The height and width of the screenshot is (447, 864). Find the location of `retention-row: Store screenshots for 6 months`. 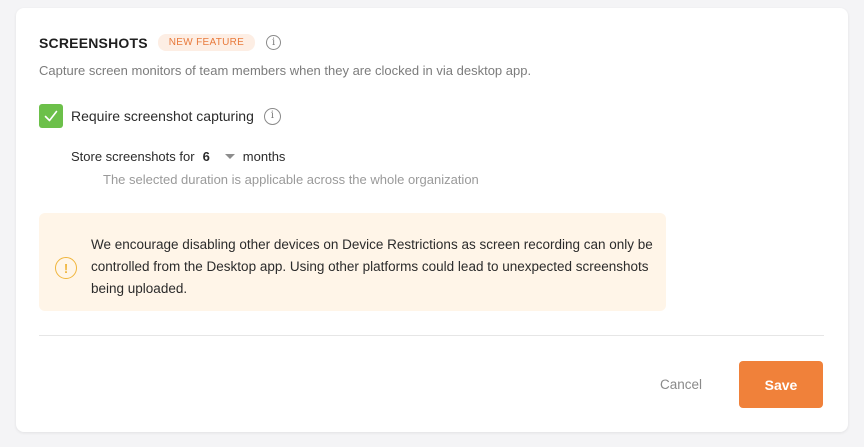

retention-row: Store screenshots for 6 months is located at coordinates (178, 156).